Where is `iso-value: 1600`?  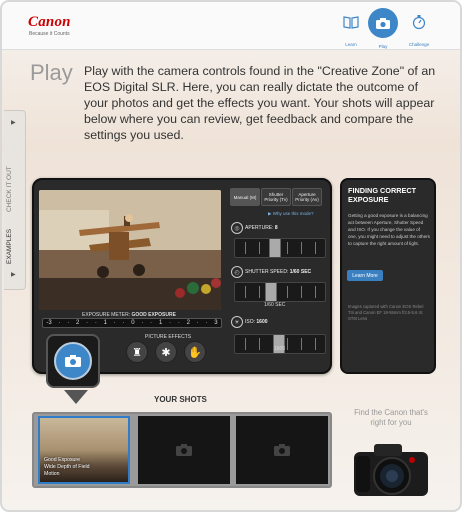 iso-value: 1600 is located at coordinates (262, 322).